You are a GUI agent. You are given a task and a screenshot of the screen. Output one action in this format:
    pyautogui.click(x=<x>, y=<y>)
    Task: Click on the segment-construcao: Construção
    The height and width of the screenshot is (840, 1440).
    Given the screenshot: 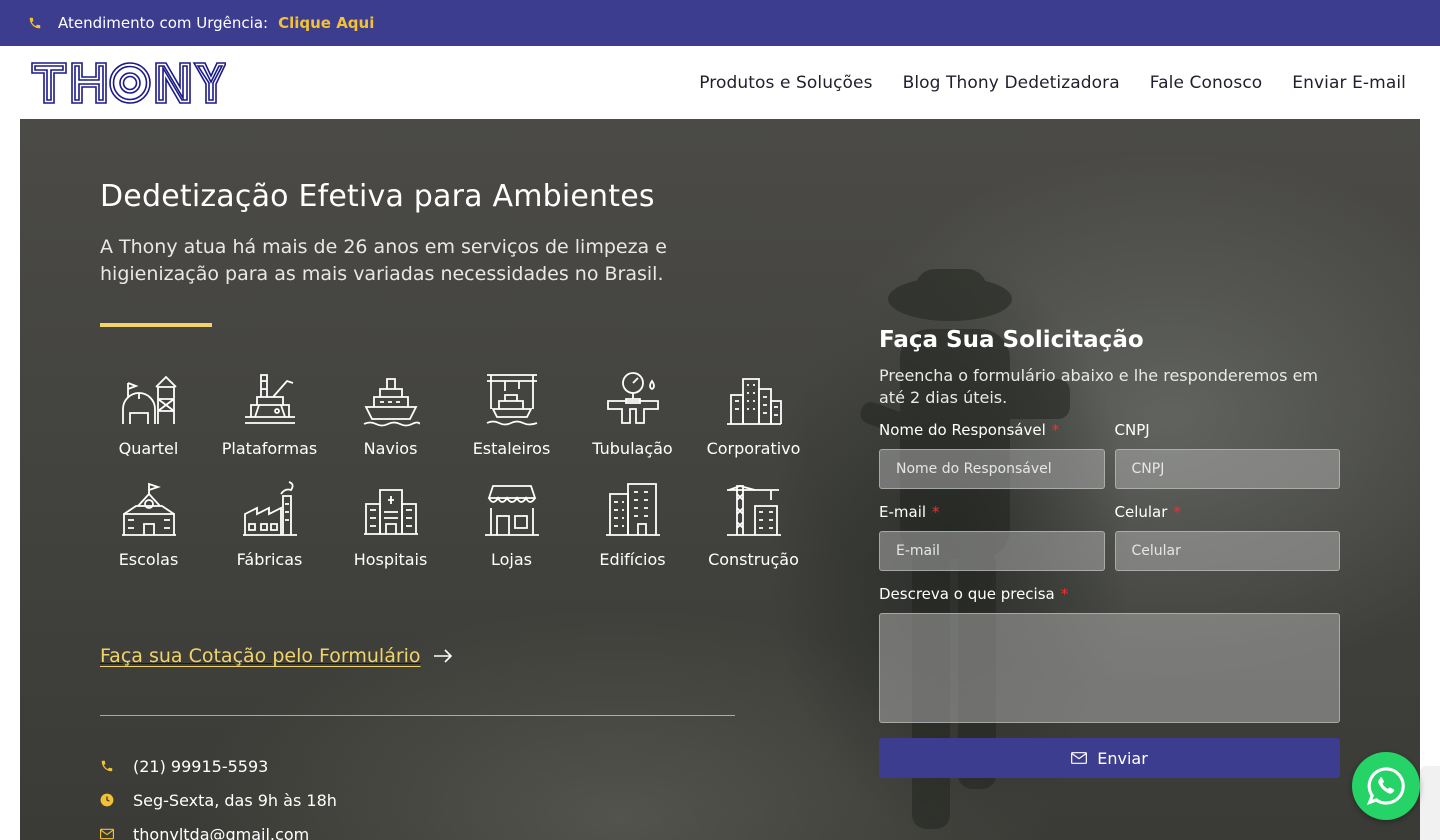 What is the action you would take?
    pyautogui.click(x=753, y=524)
    